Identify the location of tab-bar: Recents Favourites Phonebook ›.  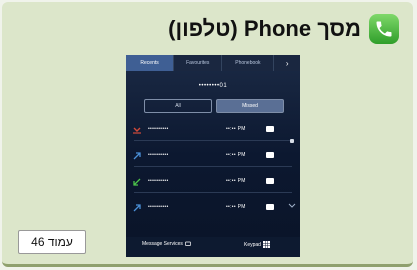
(213, 63).